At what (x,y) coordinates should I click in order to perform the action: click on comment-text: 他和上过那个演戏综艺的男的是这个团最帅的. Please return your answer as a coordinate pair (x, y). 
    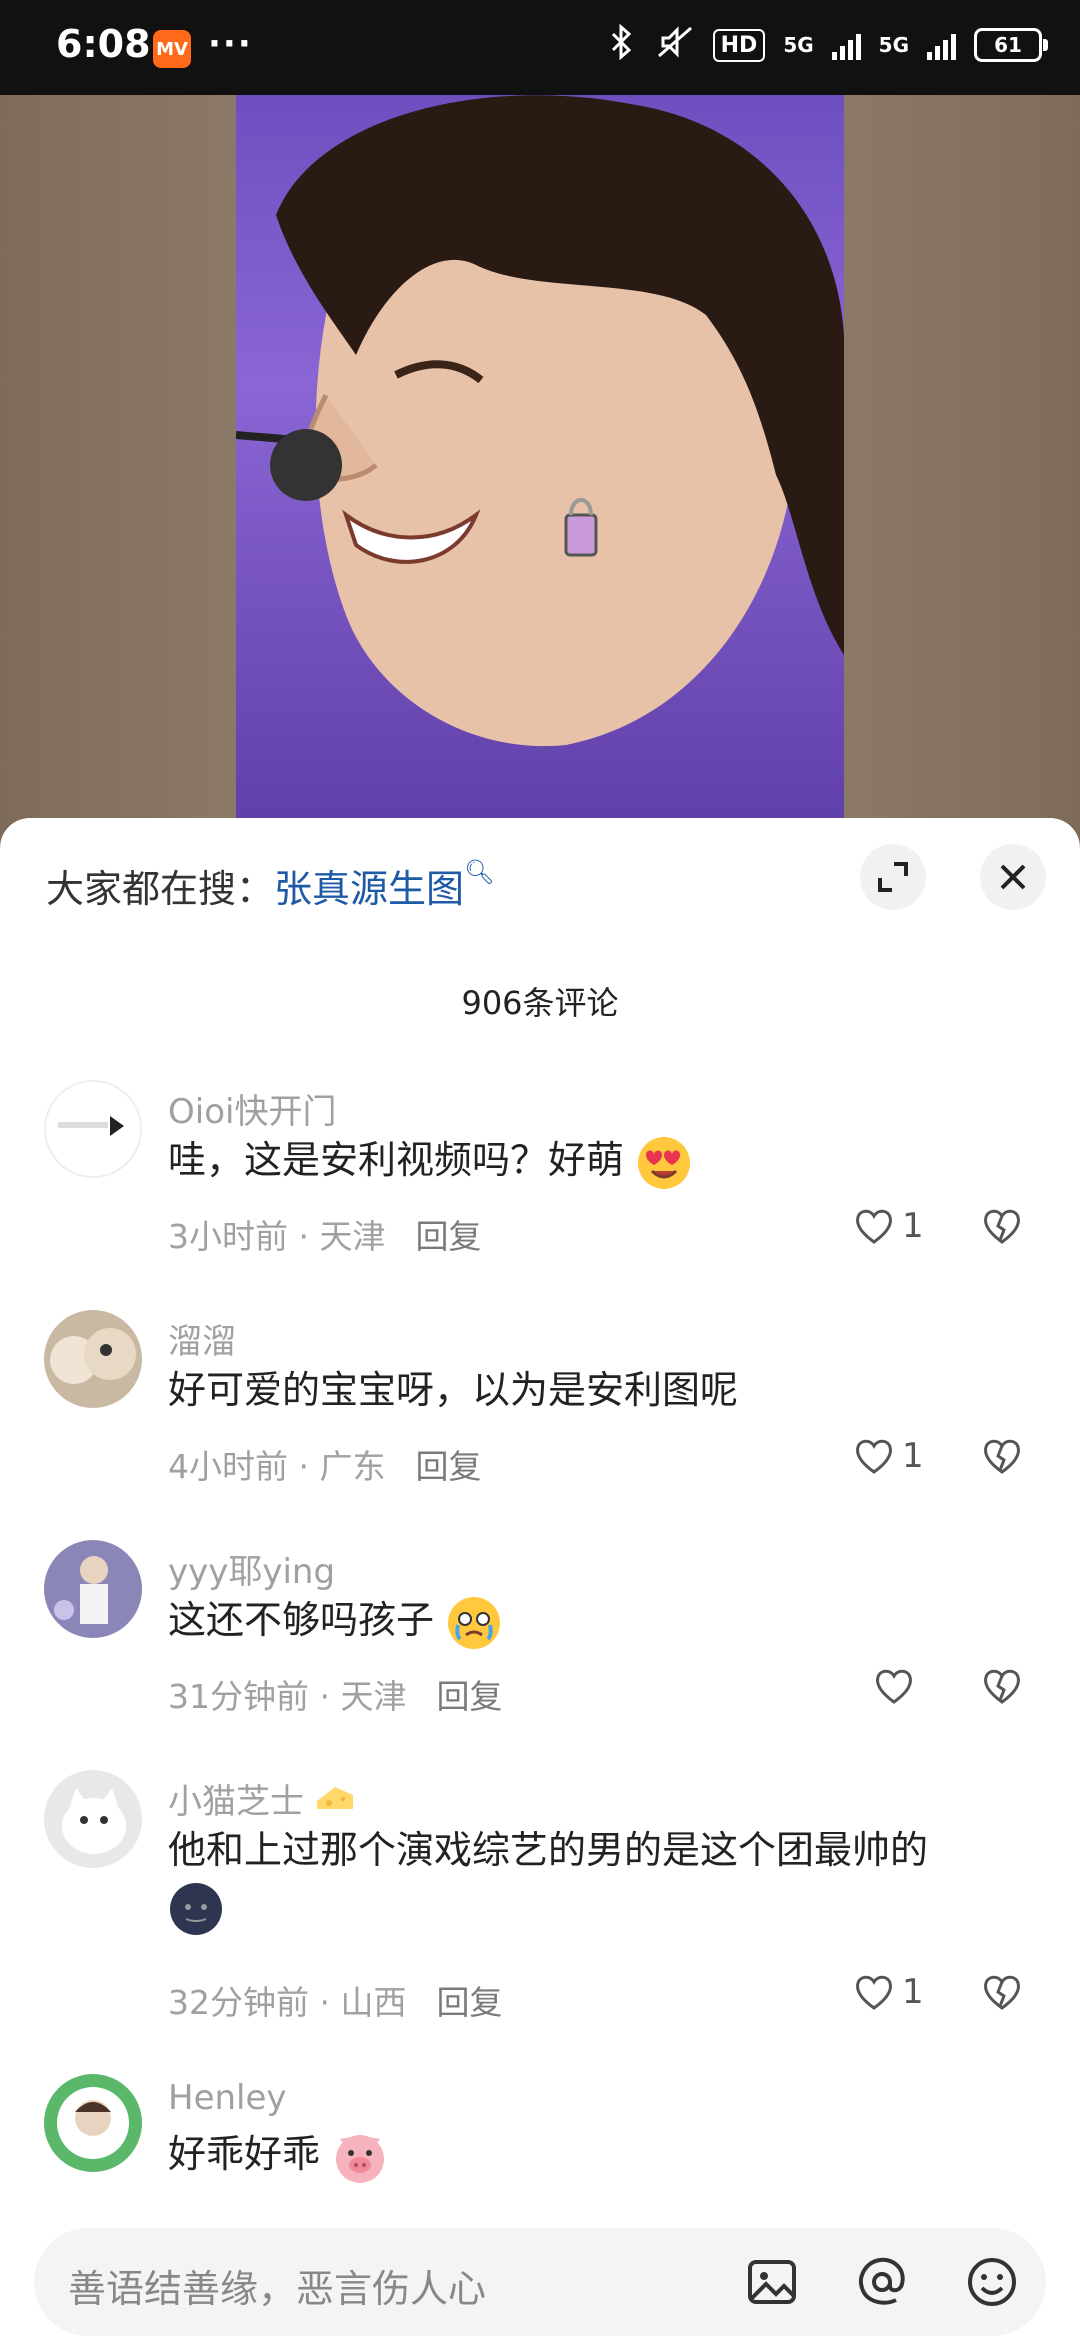
    Looking at the image, I should click on (598, 1879).